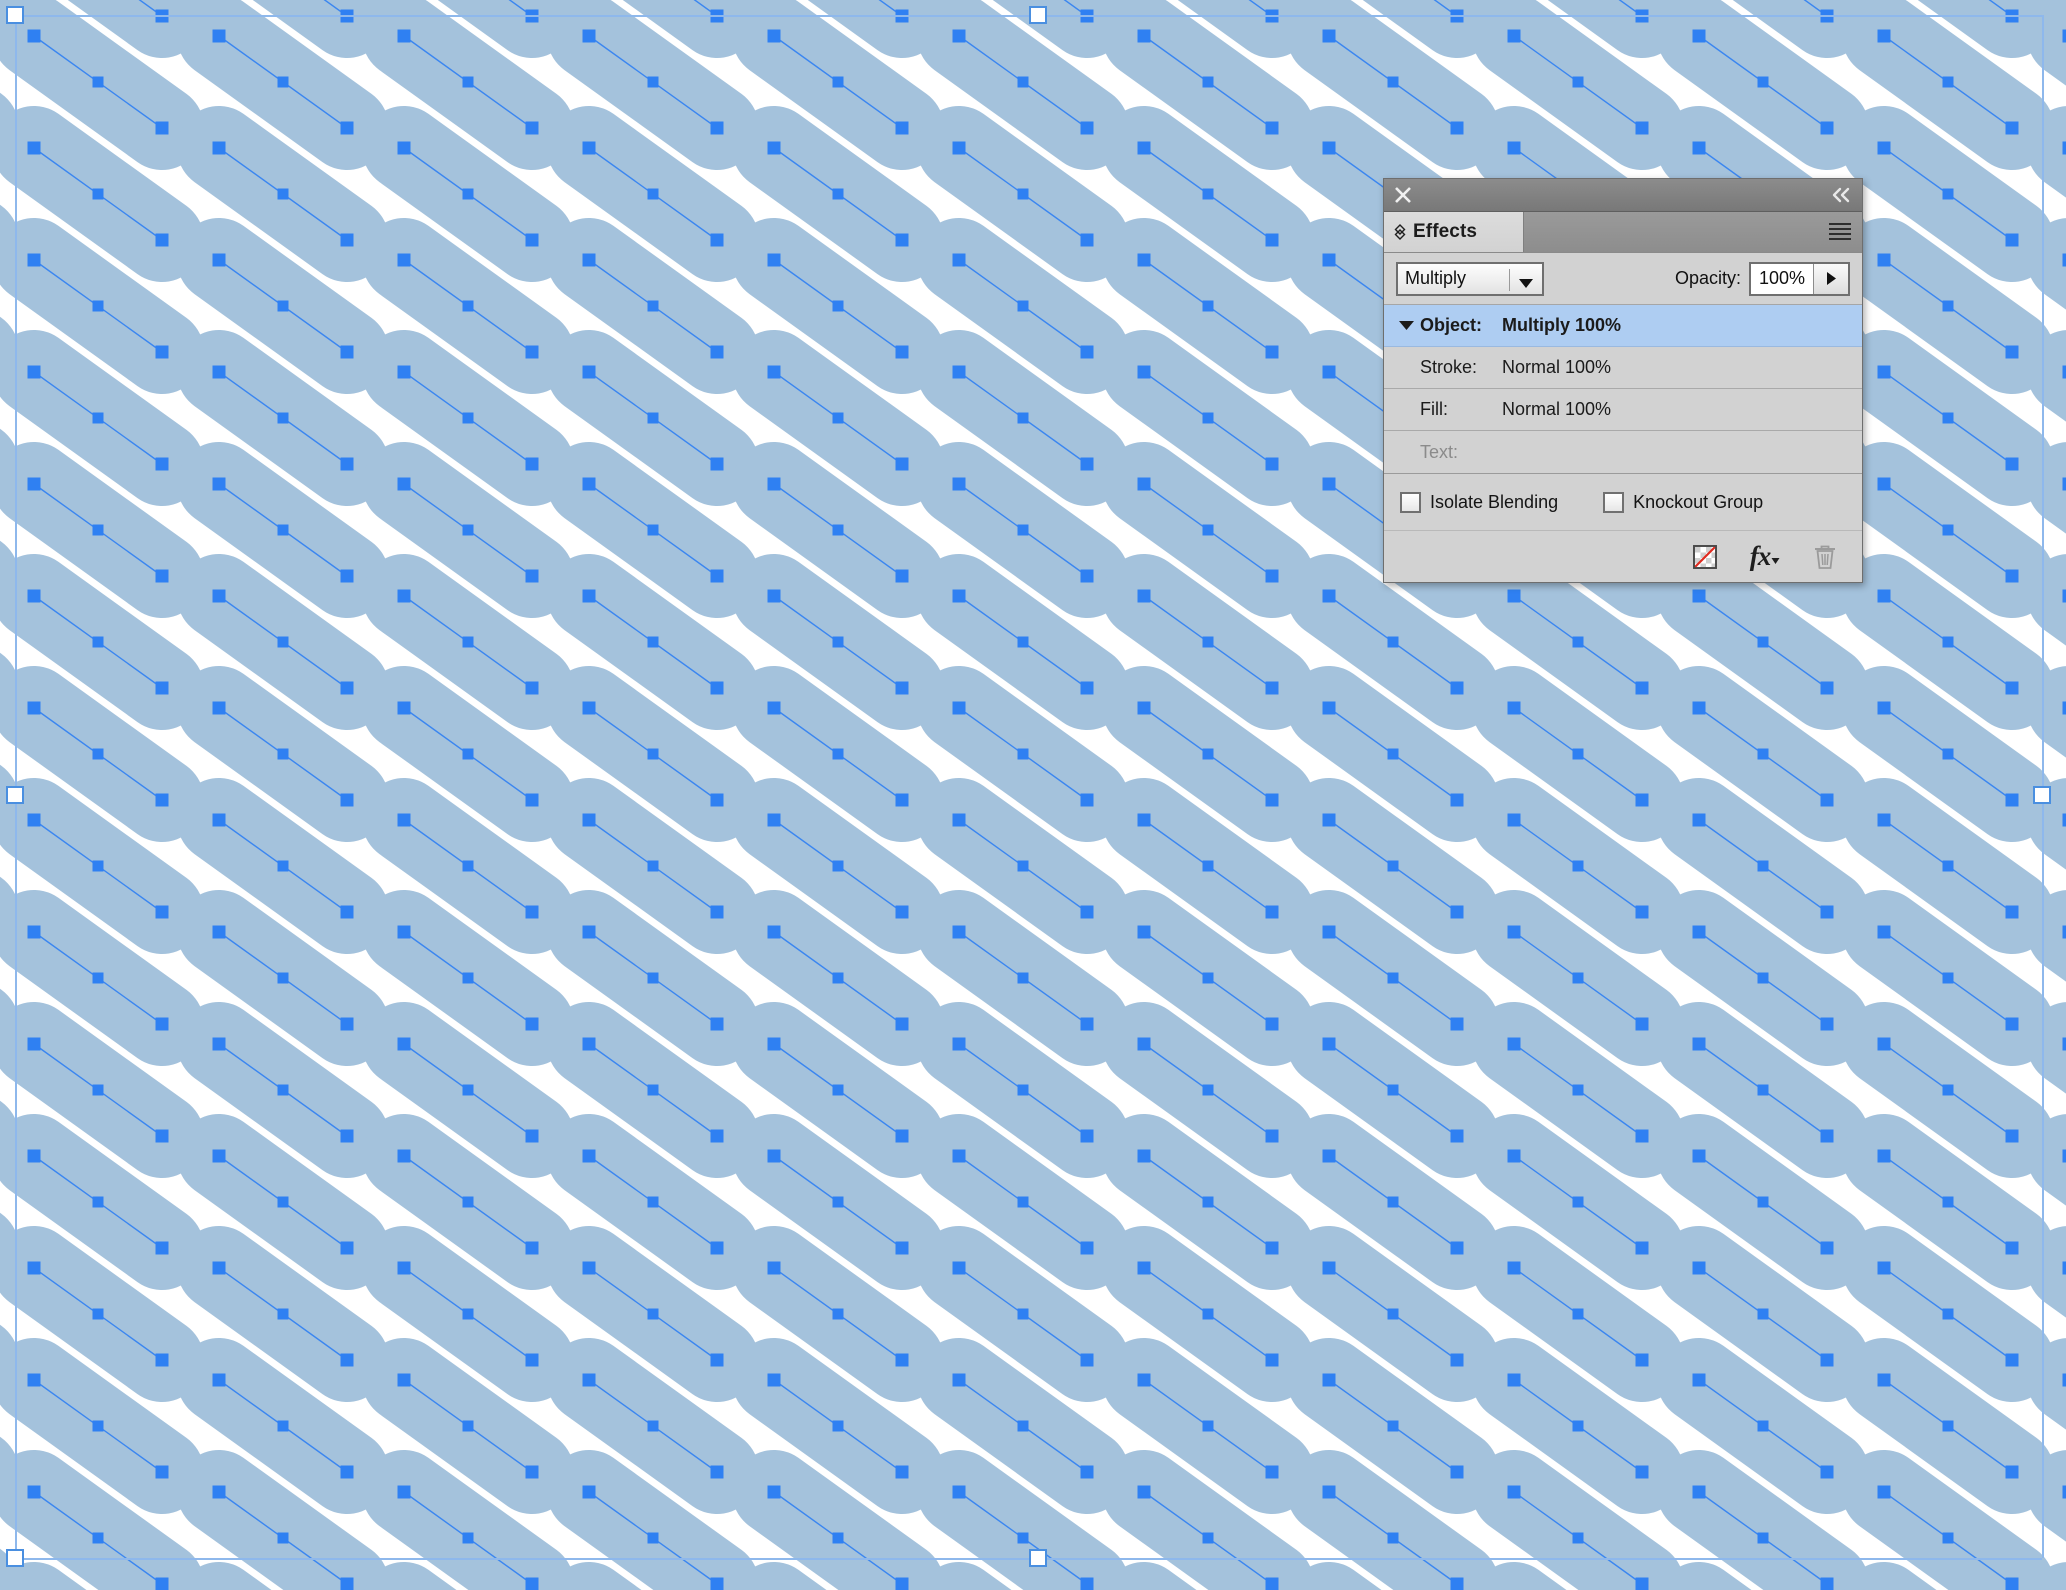  Describe the element at coordinates (1705, 557) in the screenshot. I see `clear-appearance-icon` at that location.